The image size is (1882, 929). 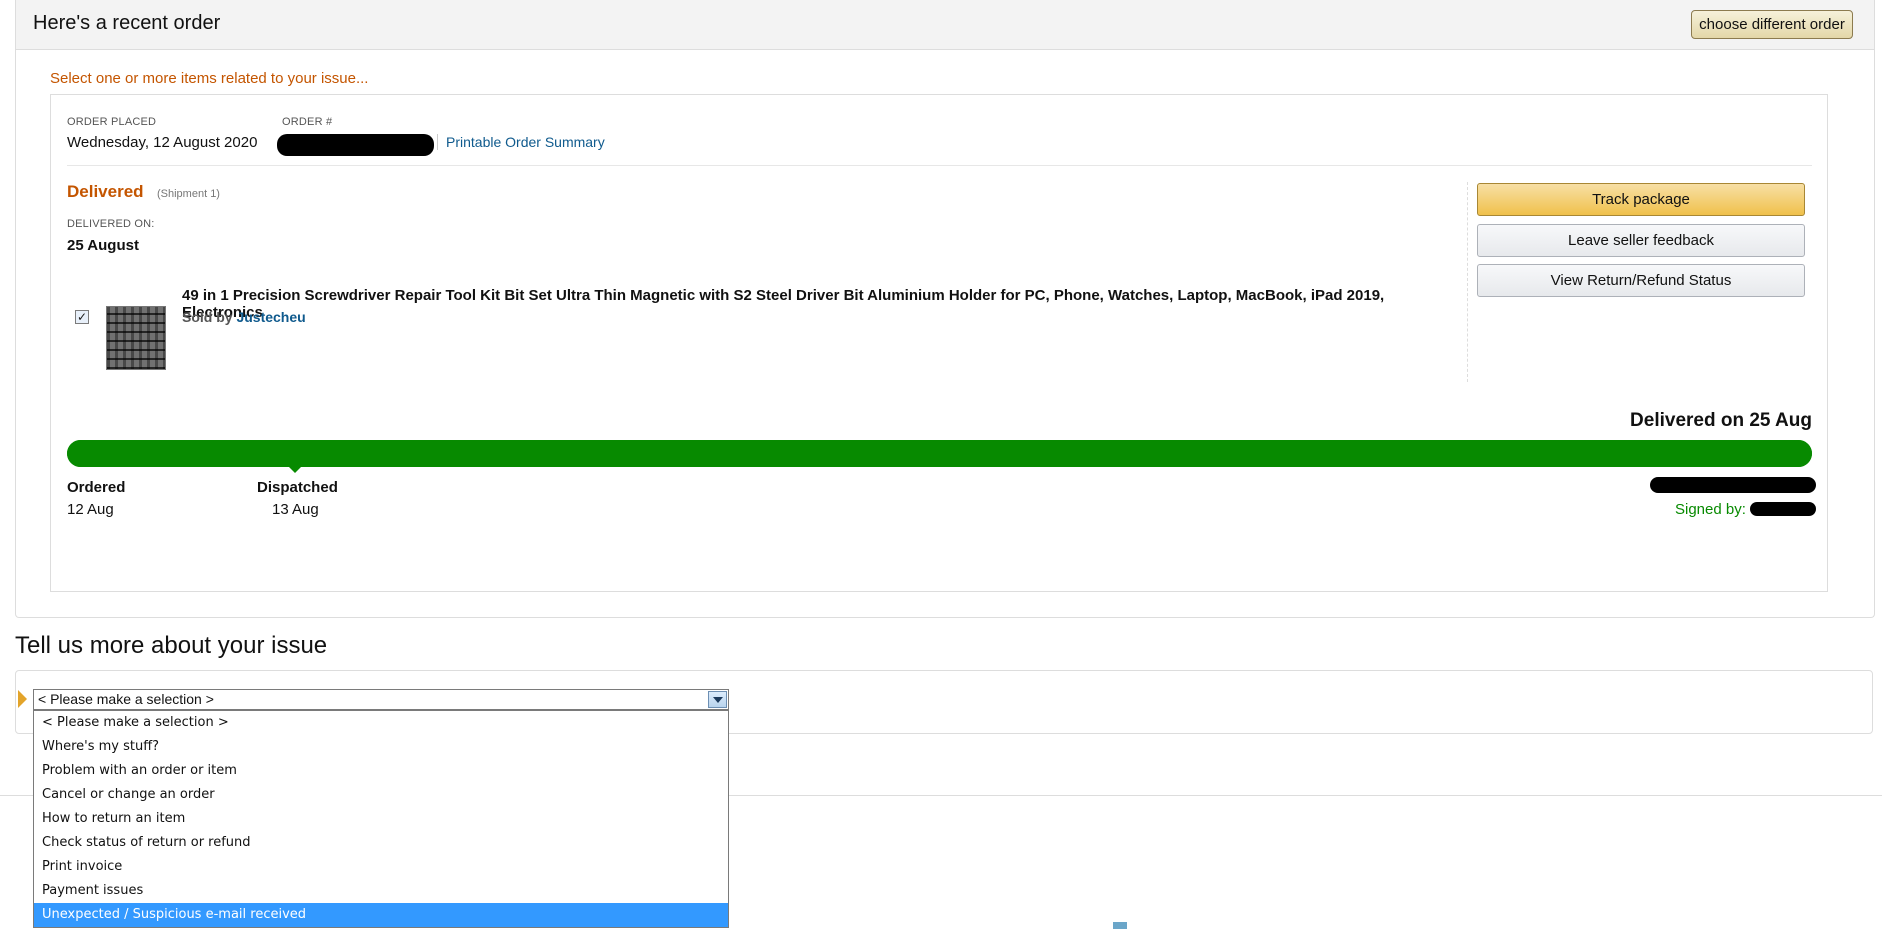 I want to click on partial-icon, so click(x=1120, y=925).